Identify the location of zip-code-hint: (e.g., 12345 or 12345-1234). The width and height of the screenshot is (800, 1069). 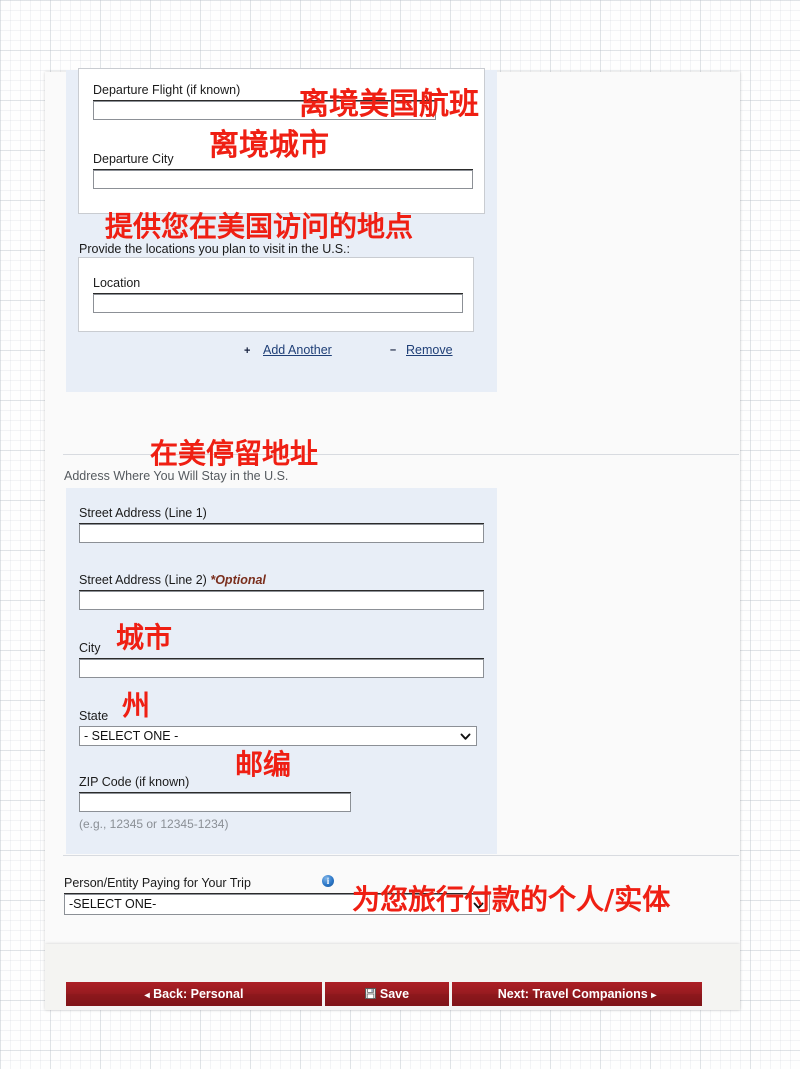
(154, 824).